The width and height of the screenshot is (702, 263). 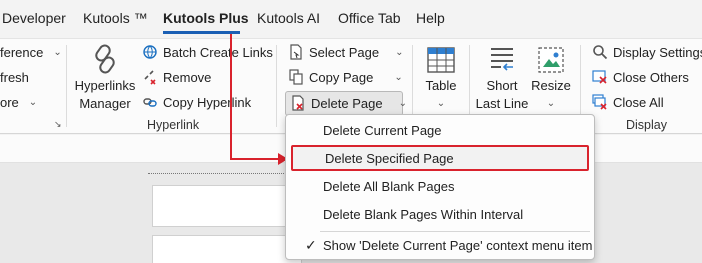 I want to click on tab-office-tab: Office Tab, so click(x=369, y=18).